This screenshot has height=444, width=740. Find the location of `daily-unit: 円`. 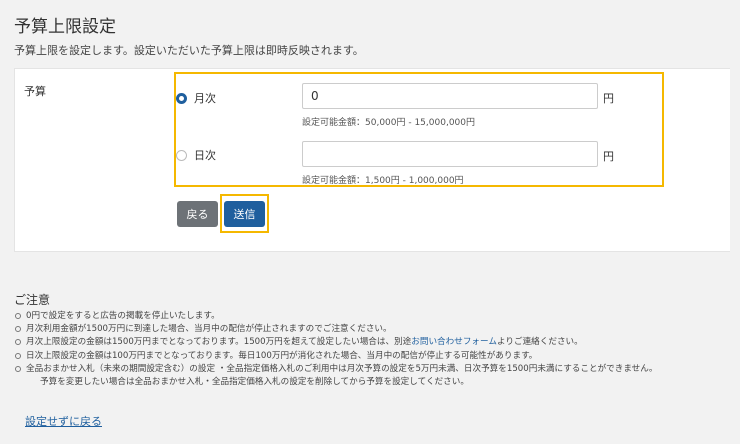

daily-unit: 円 is located at coordinates (608, 156).